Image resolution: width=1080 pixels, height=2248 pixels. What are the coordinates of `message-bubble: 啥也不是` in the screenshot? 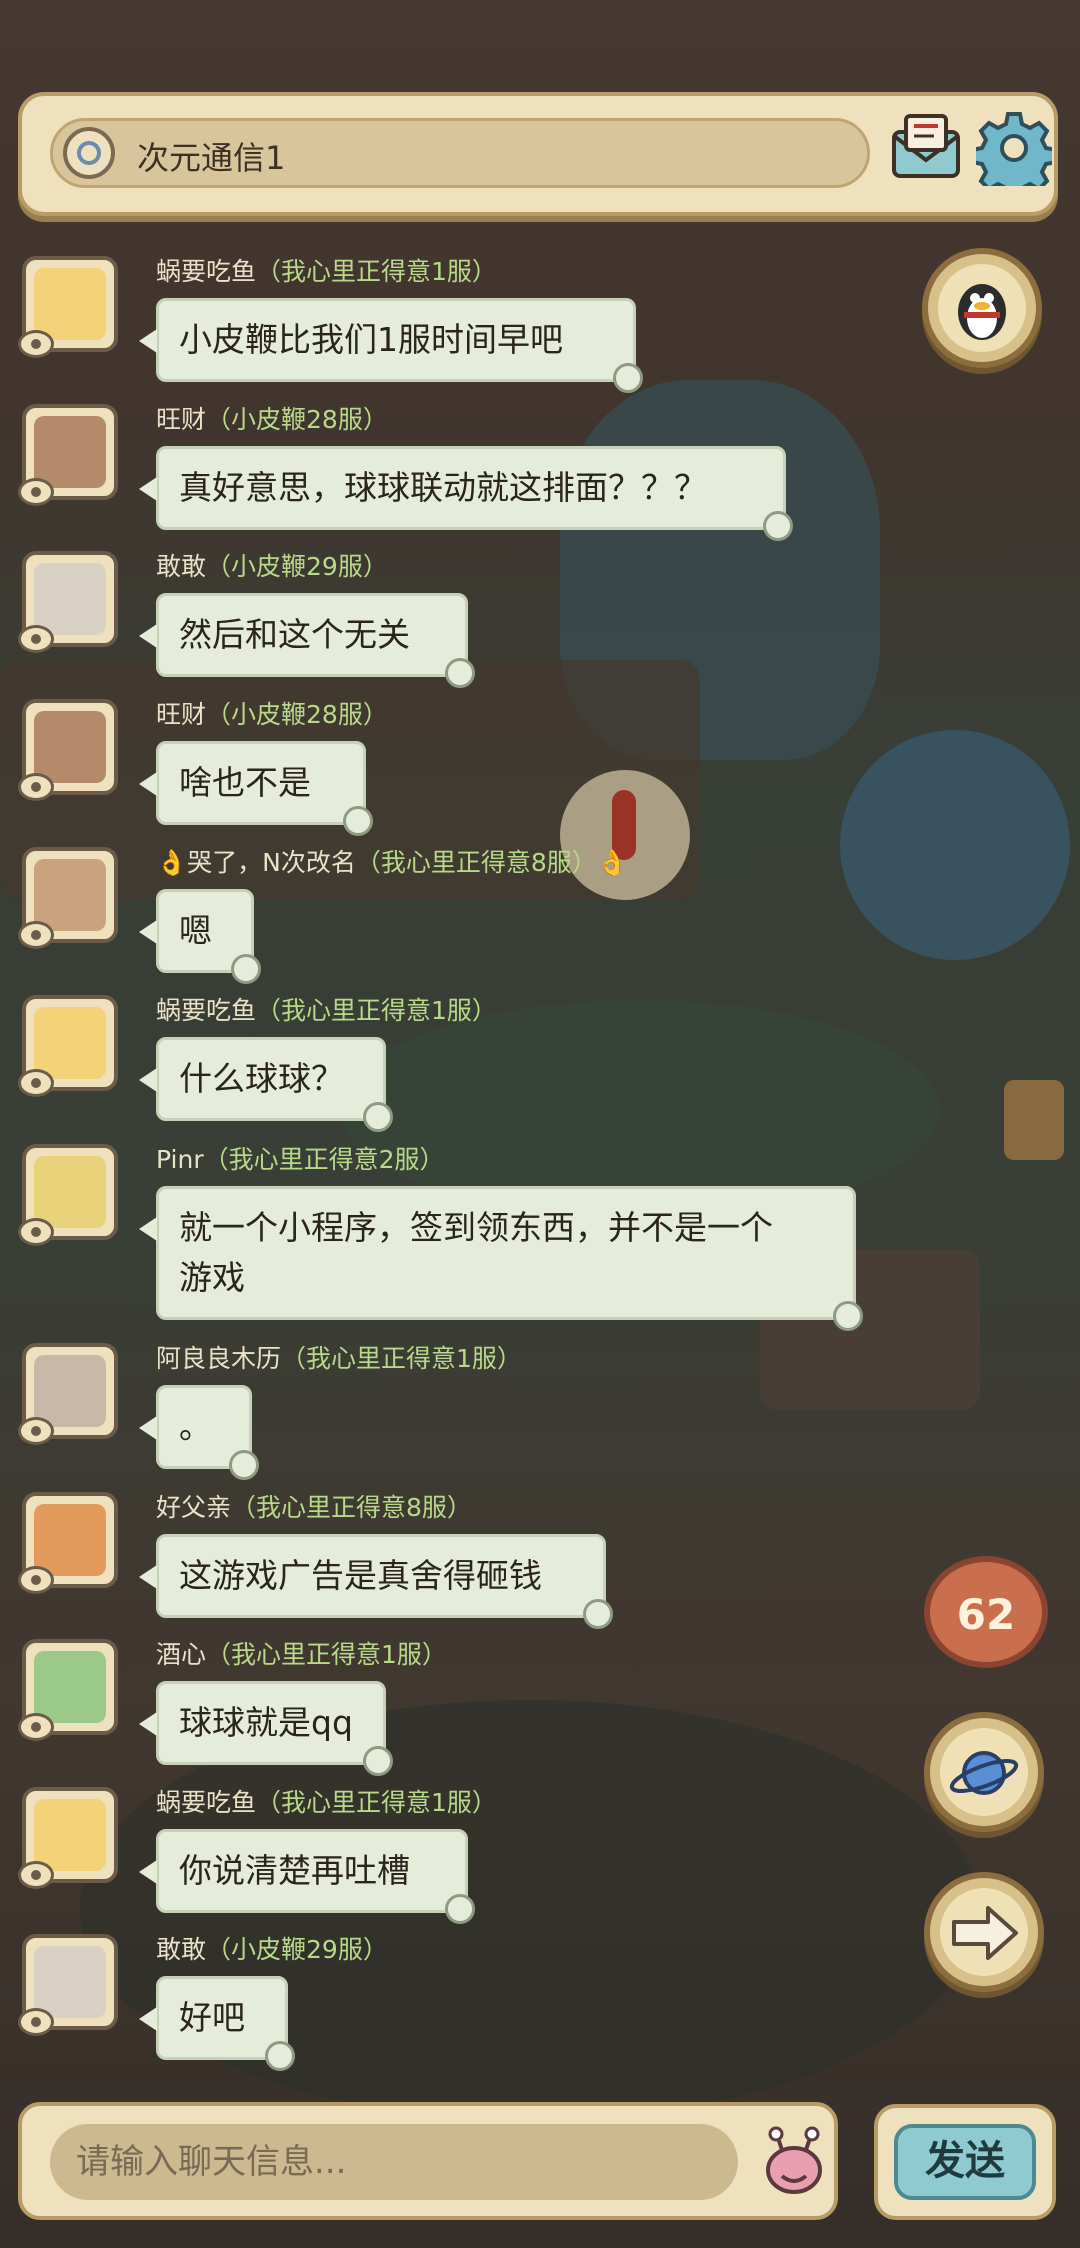 It's located at (256, 788).